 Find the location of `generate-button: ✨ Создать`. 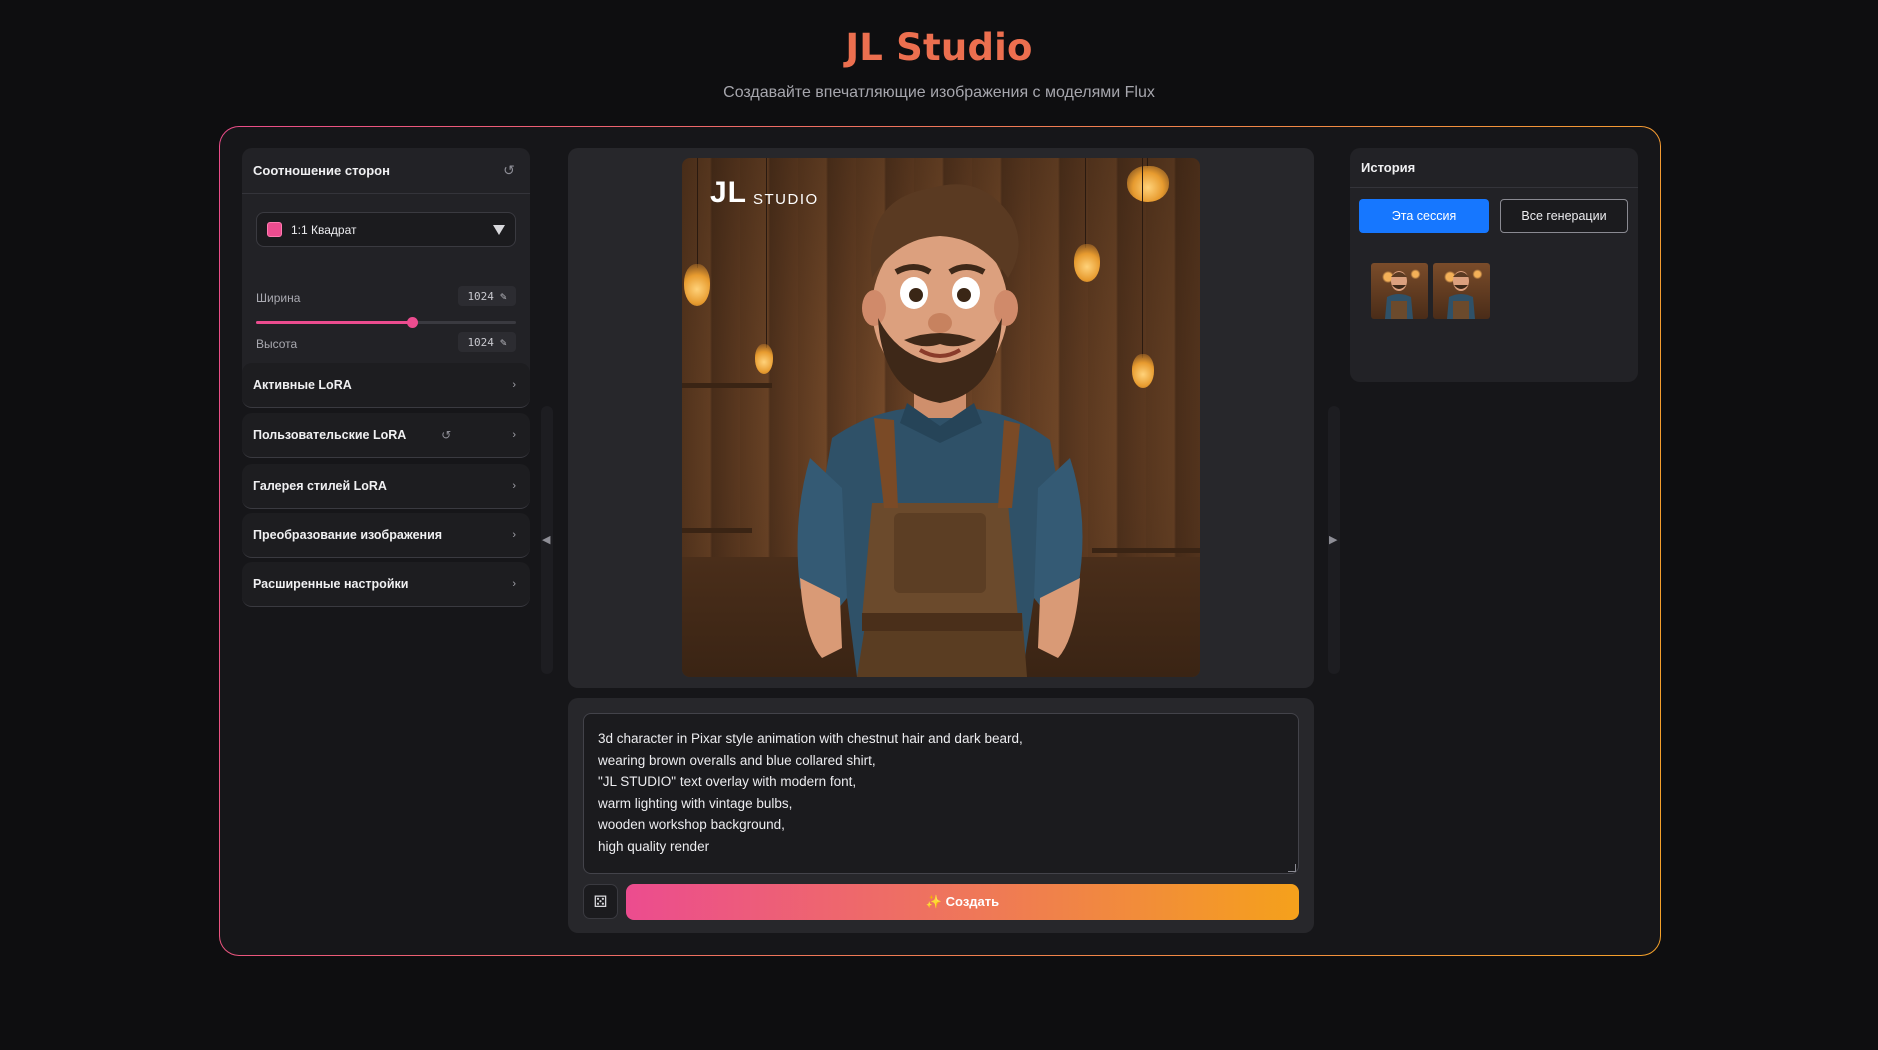

generate-button: ✨ Создать is located at coordinates (962, 902).